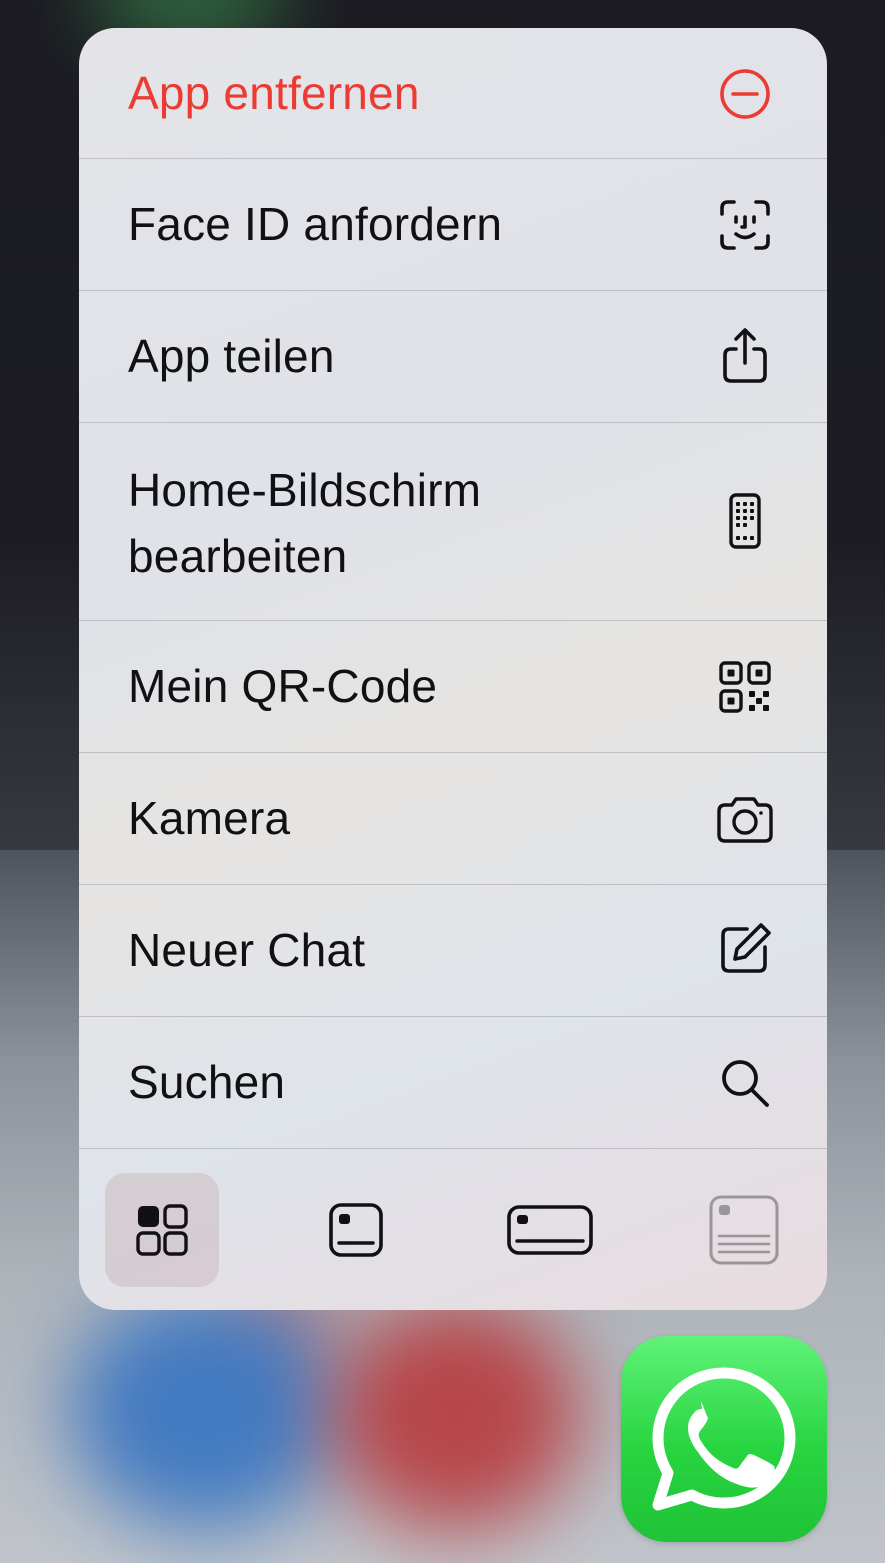 This screenshot has height=1563, width=885. Describe the element at coordinates (745, 687) in the screenshot. I see `qr-code-icon` at that location.